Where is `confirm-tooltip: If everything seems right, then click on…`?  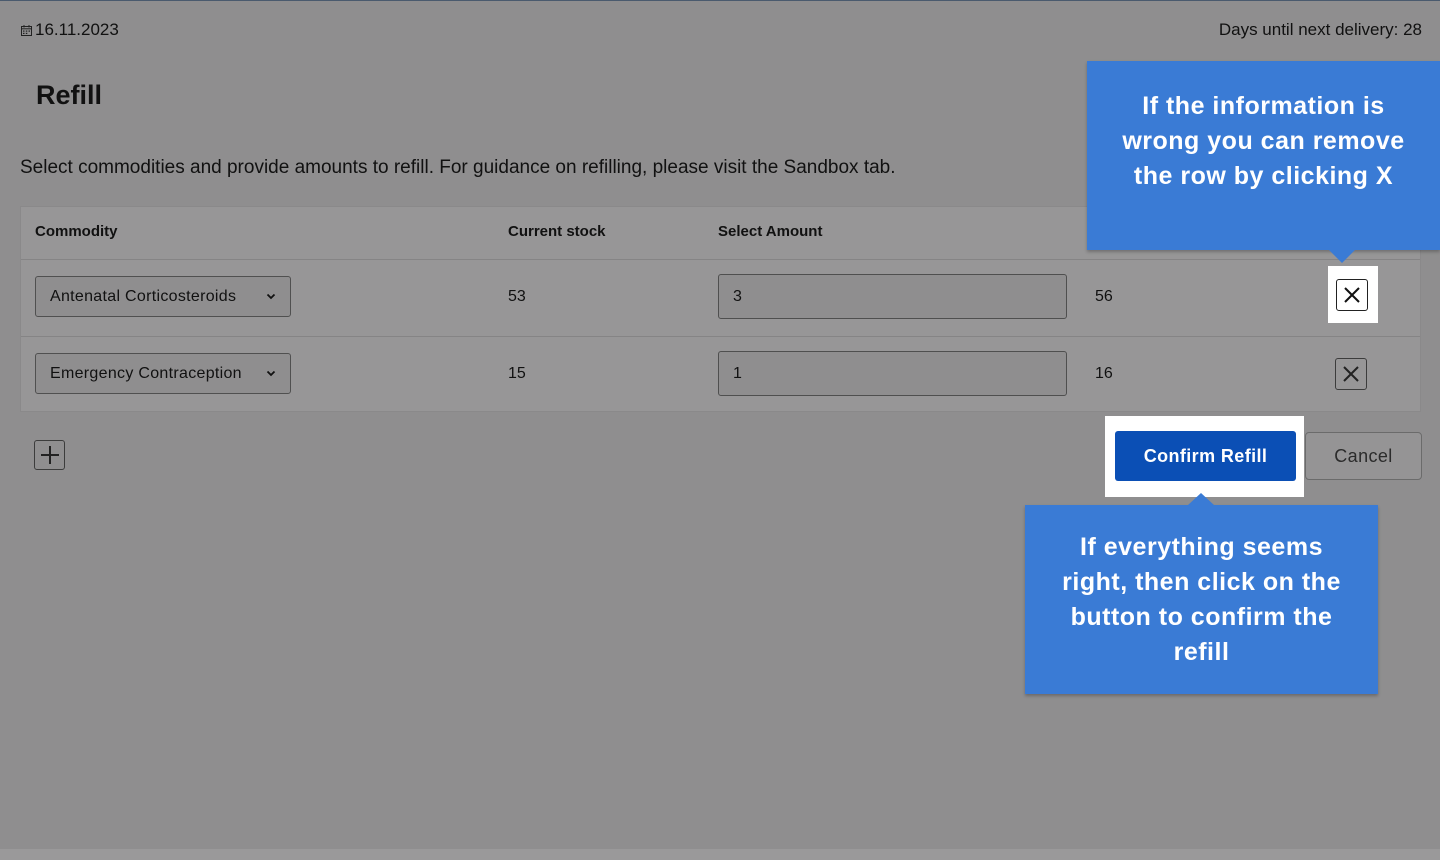 confirm-tooltip: If everything seems right, then click on… is located at coordinates (1201, 593).